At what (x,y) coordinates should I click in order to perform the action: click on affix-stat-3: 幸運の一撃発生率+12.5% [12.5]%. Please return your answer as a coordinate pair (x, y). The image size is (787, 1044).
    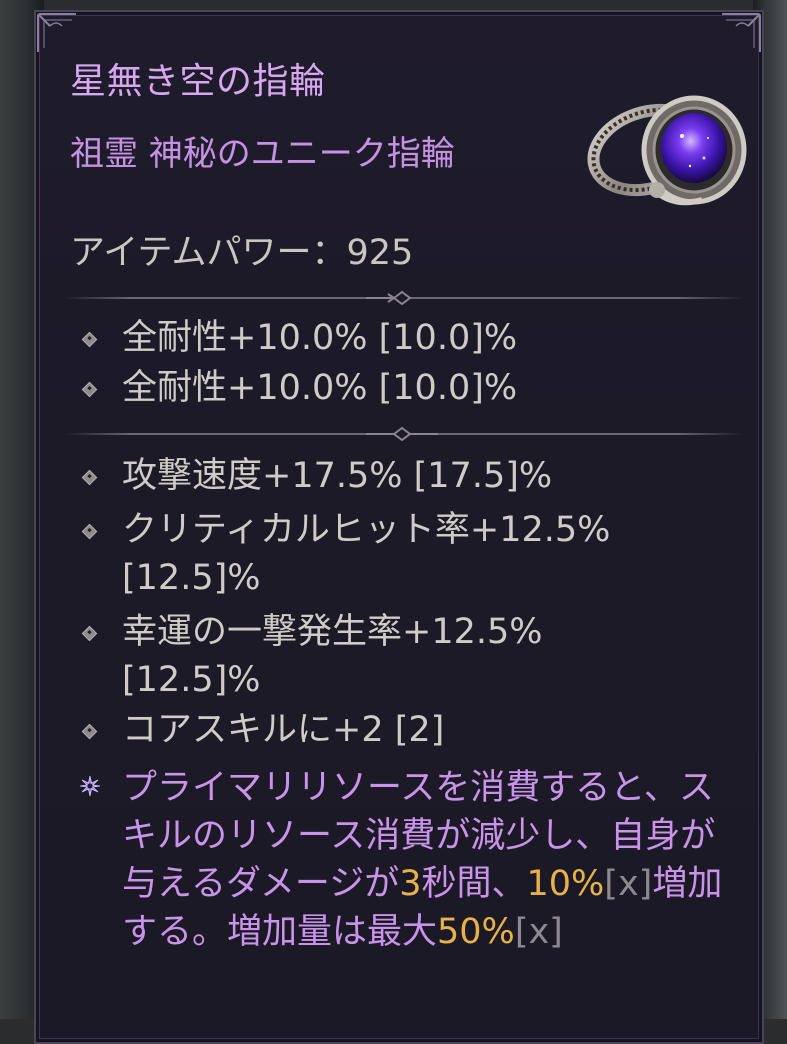
    Looking at the image, I should click on (381, 656).